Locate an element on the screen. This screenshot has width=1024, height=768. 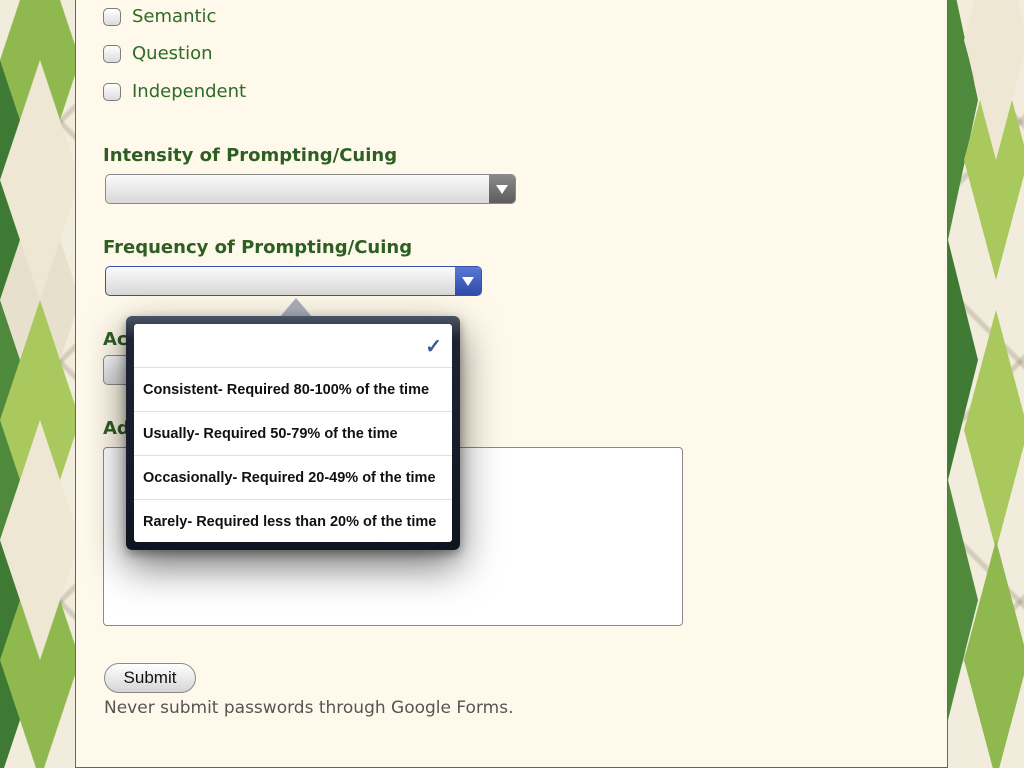
frequency-label: Frequency of Prompting/Cuing is located at coordinates (258, 247).